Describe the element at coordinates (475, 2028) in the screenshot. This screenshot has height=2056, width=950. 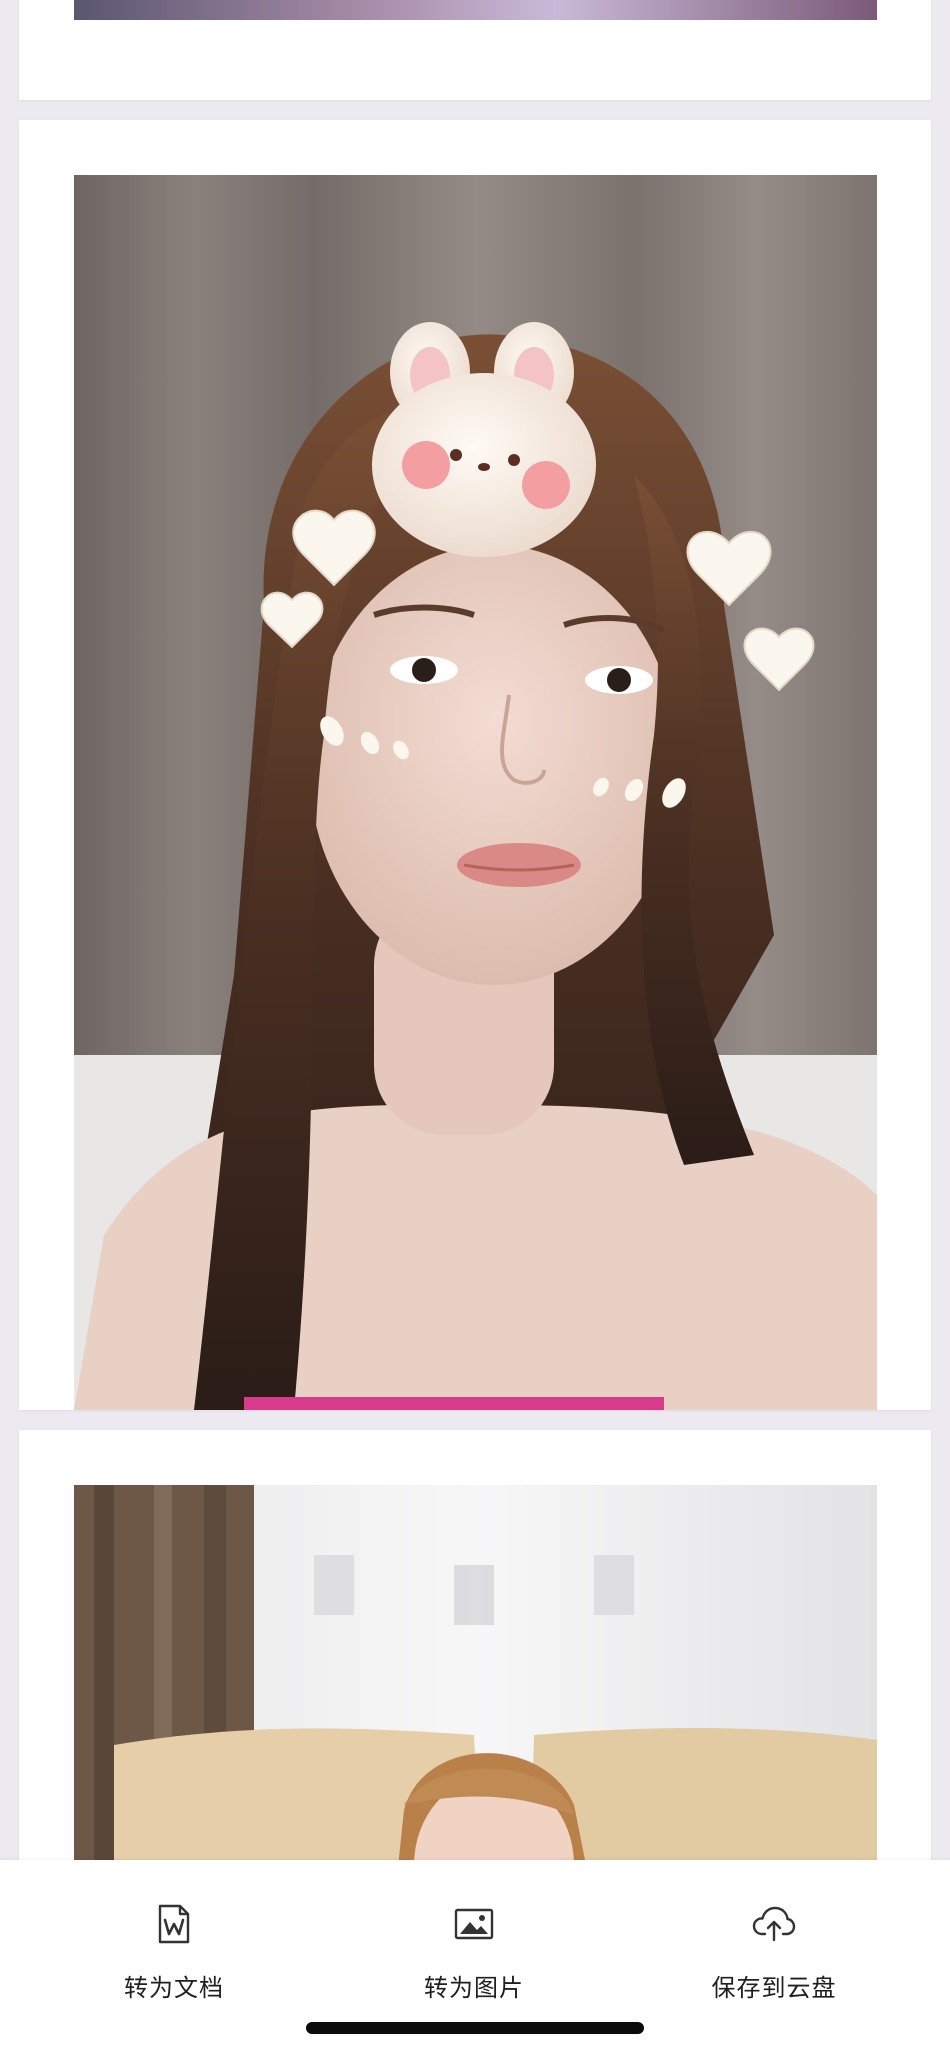
I see `home-indicator` at that location.